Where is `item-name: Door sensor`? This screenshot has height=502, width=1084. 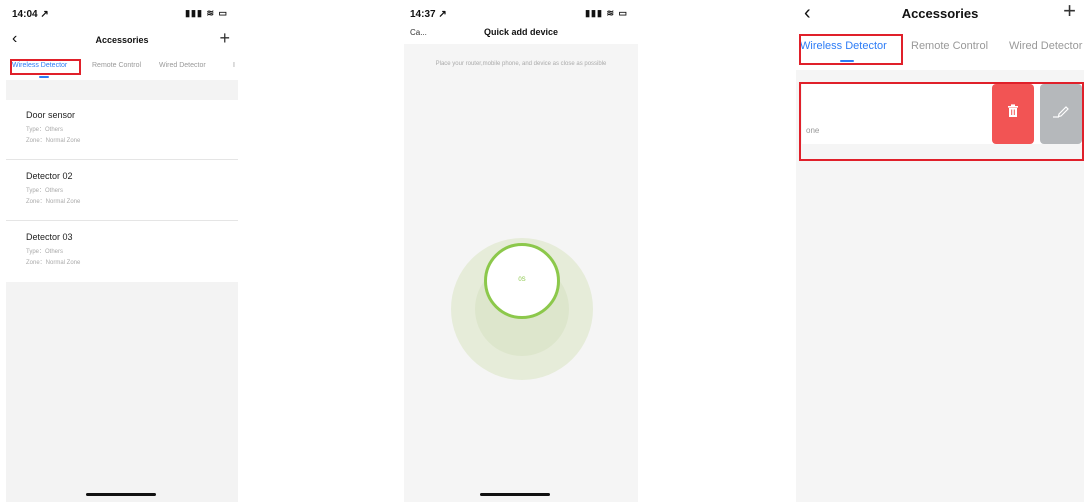
item-name: Door sensor is located at coordinates (51, 115).